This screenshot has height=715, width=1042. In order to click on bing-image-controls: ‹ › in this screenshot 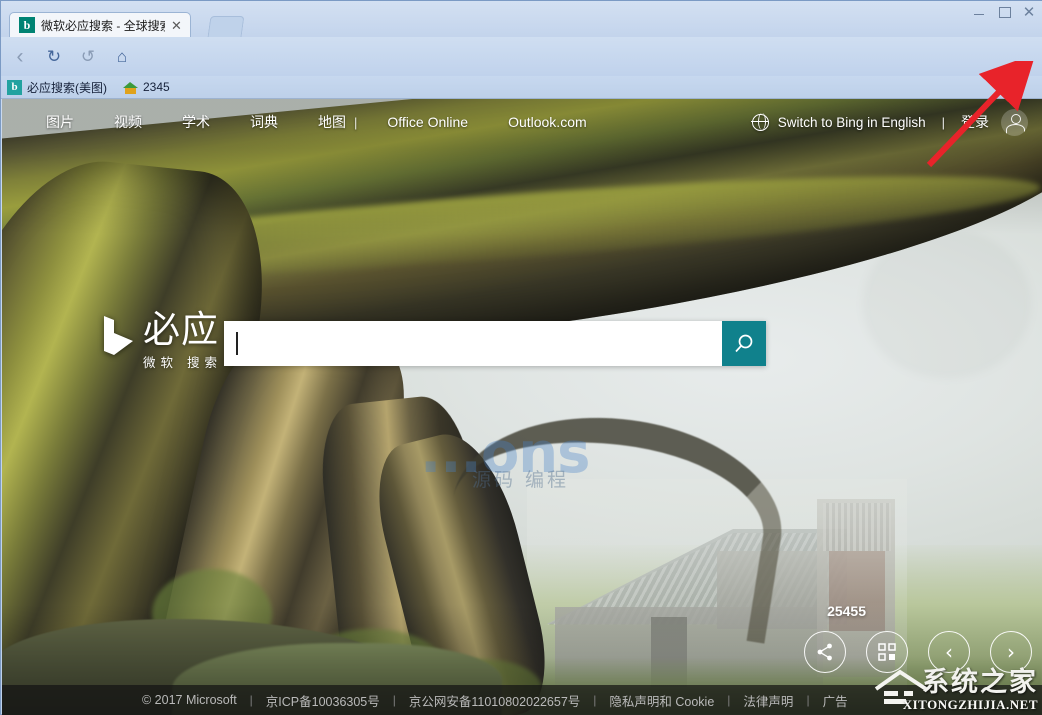, I will do `click(918, 652)`.